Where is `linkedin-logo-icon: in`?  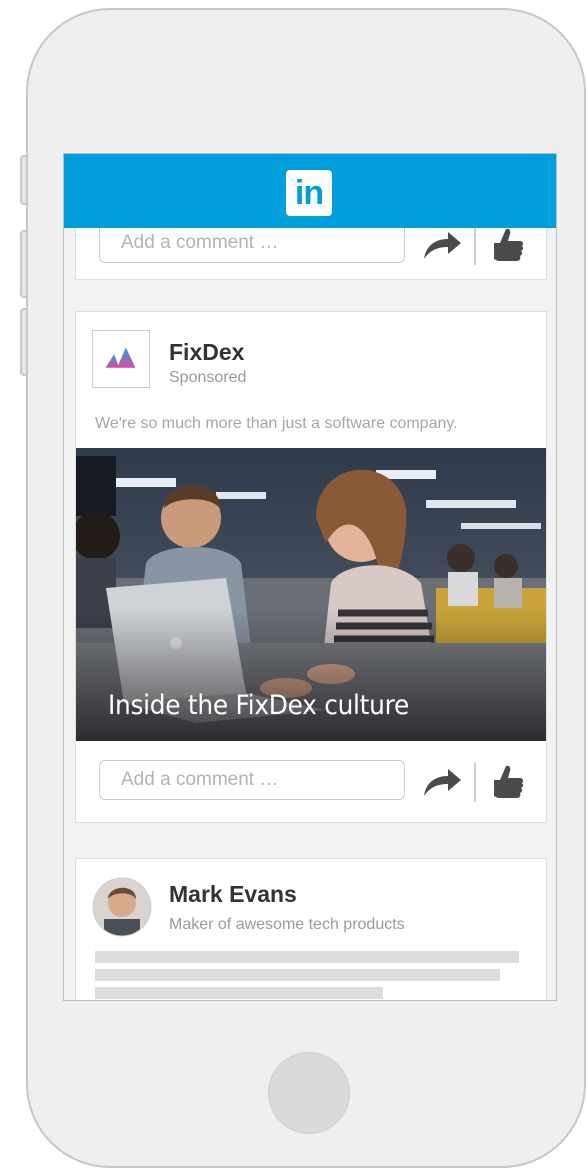
linkedin-logo-icon: in is located at coordinates (309, 193).